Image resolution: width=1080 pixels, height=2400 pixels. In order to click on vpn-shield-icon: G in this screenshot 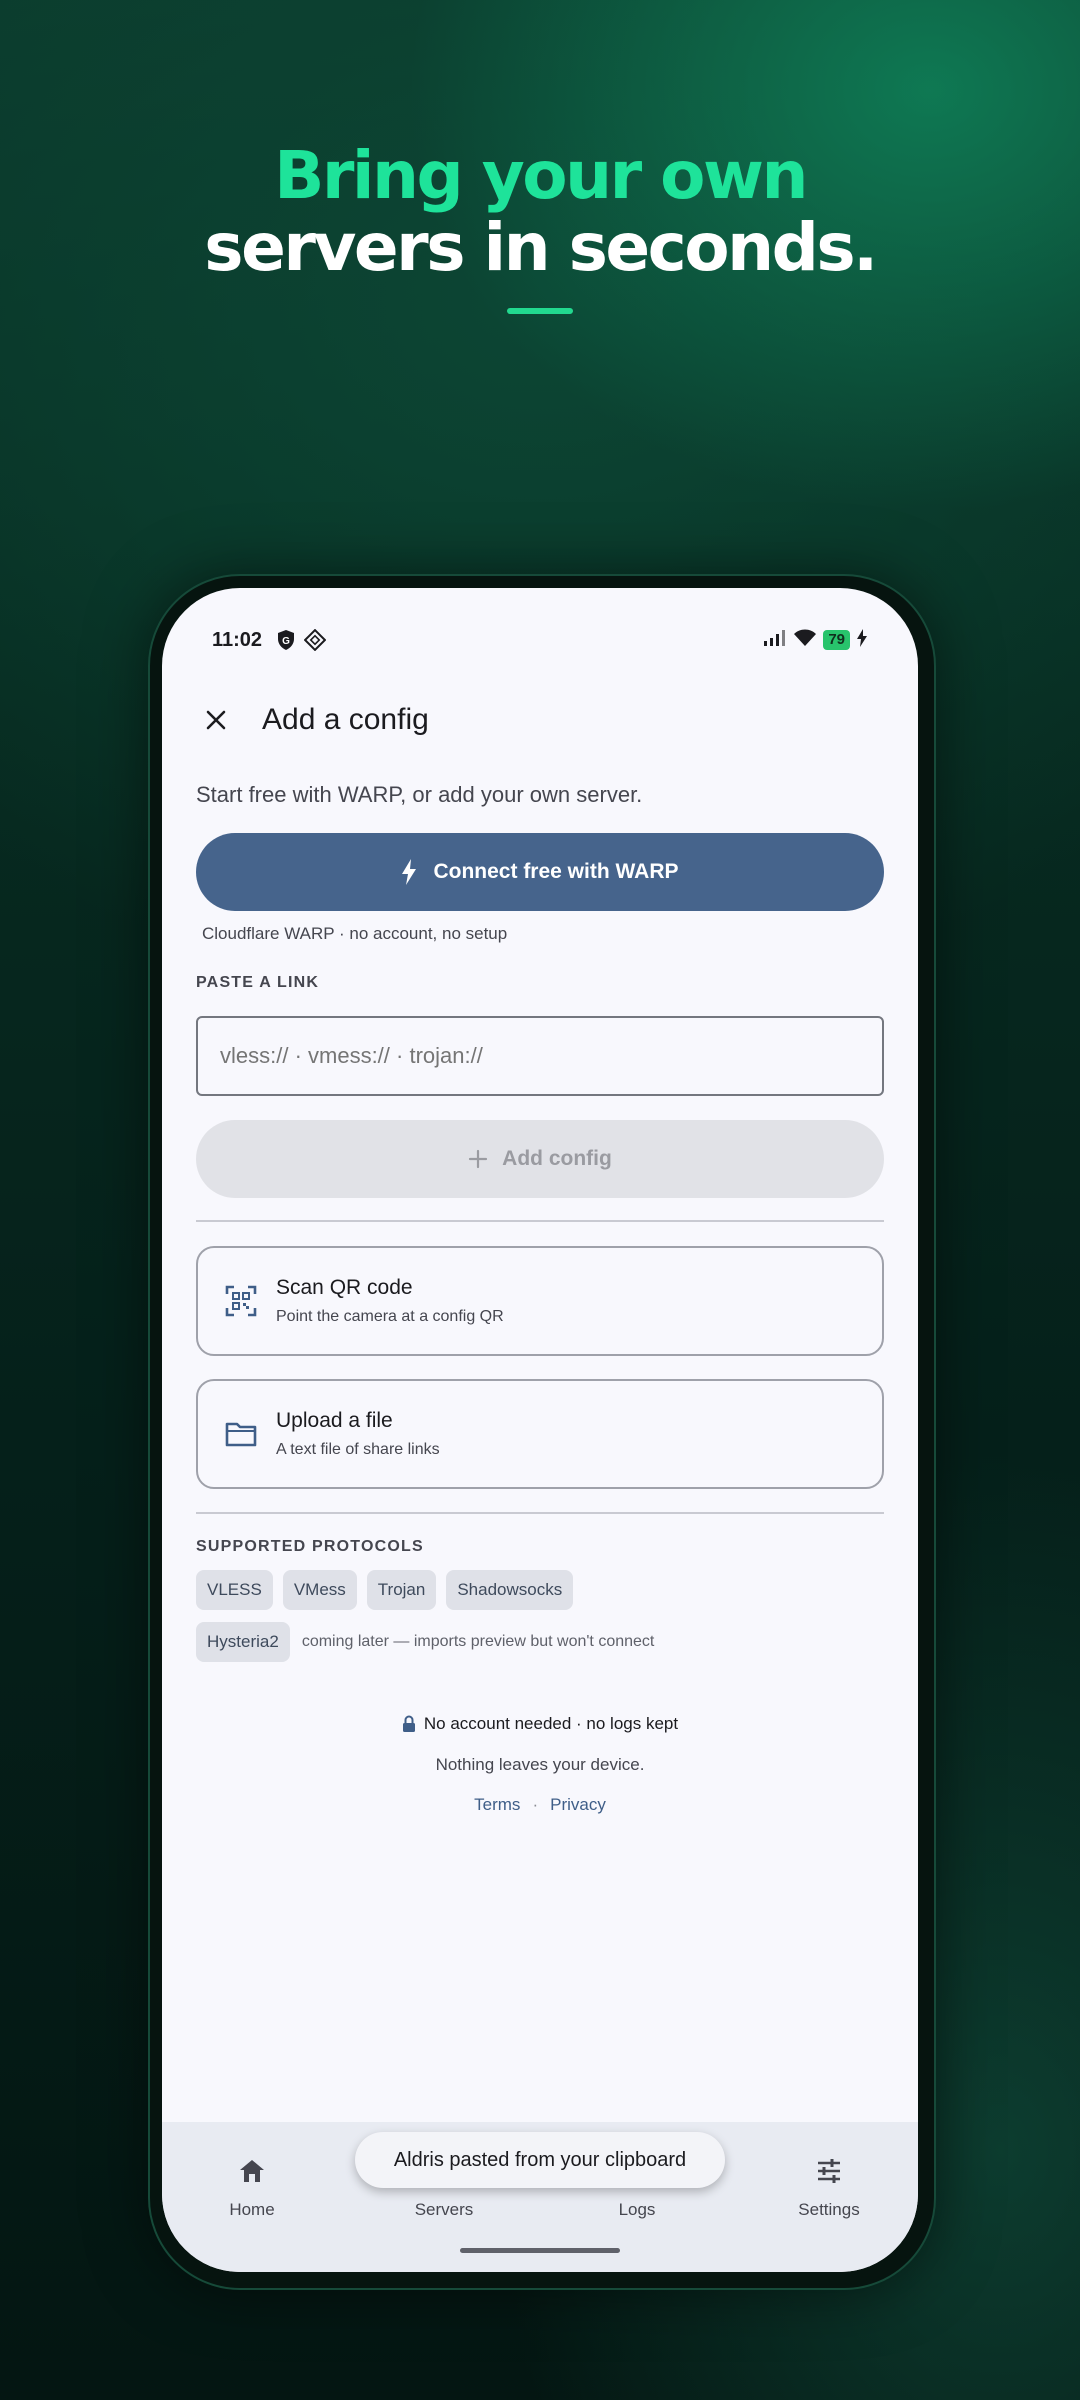, I will do `click(286, 640)`.